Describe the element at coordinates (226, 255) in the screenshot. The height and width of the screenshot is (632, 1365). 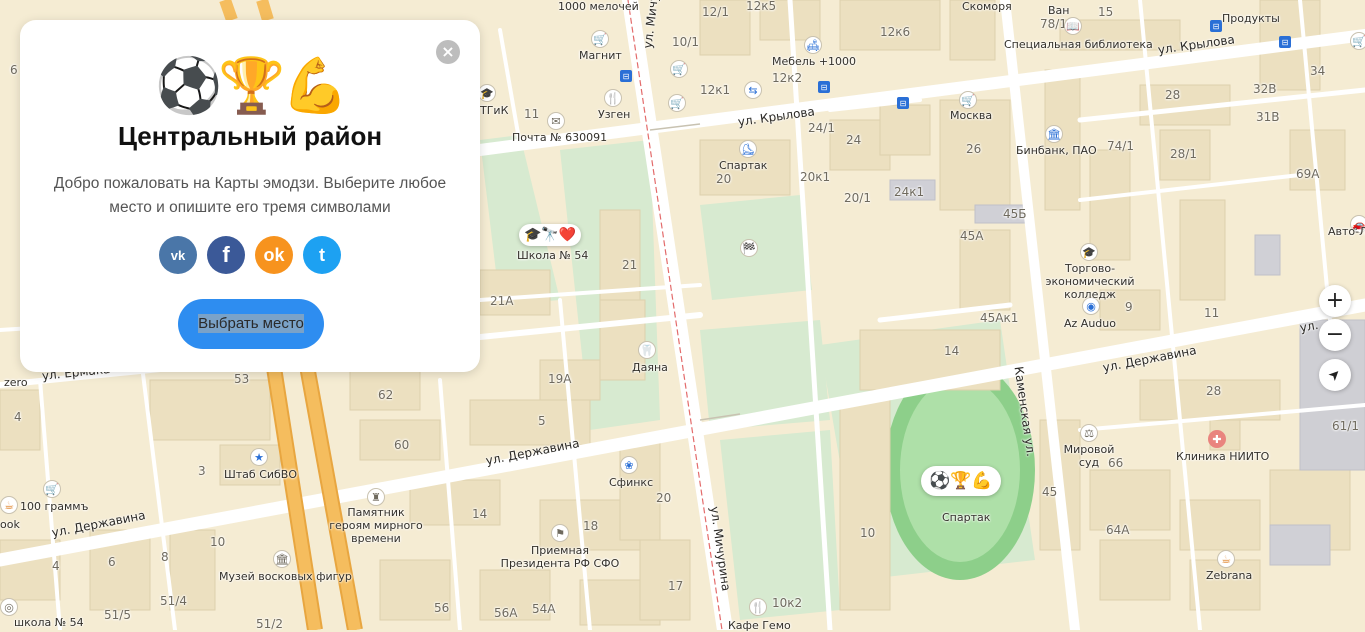
I see `facebook-share-button: f` at that location.